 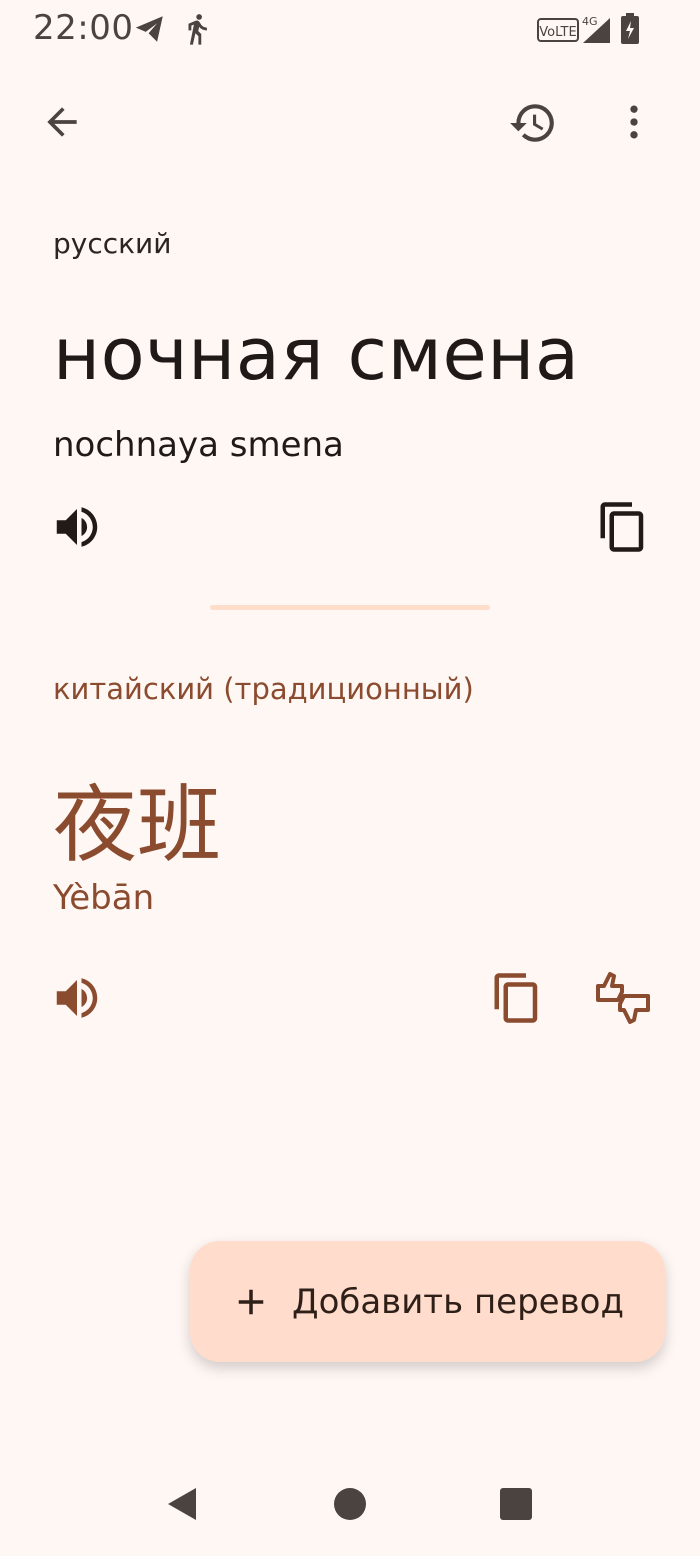 What do you see at coordinates (458, 1301) in the screenshot?
I see `add-translation-label: Добавить перевод` at bounding box center [458, 1301].